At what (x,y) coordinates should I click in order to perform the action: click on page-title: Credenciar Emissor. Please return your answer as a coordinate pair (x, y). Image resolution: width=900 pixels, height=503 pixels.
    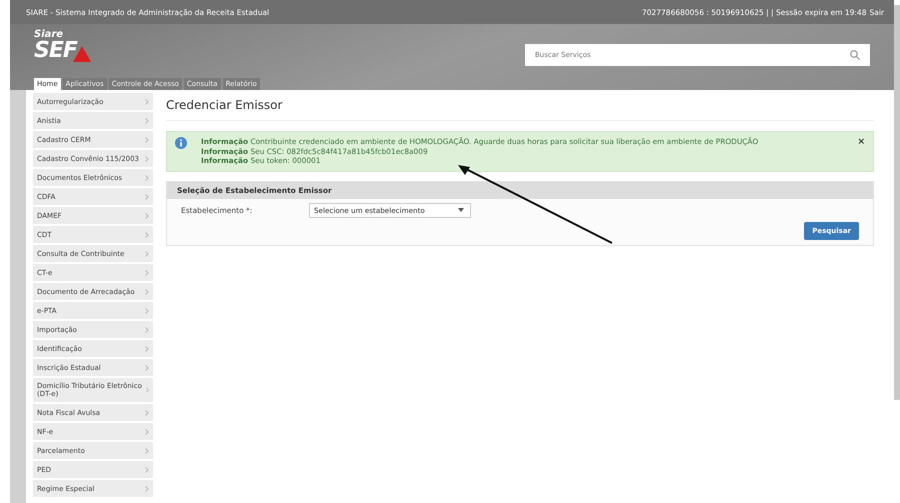
    Looking at the image, I should click on (520, 108).